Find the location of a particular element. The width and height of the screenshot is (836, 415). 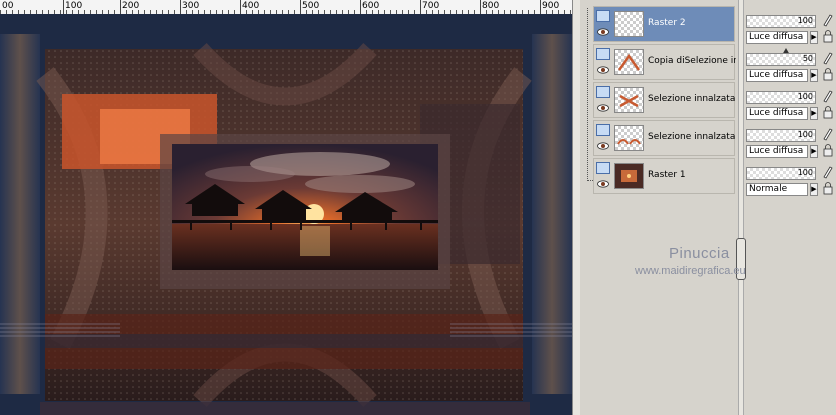

layer-tree-line is located at coordinates (588, 94).